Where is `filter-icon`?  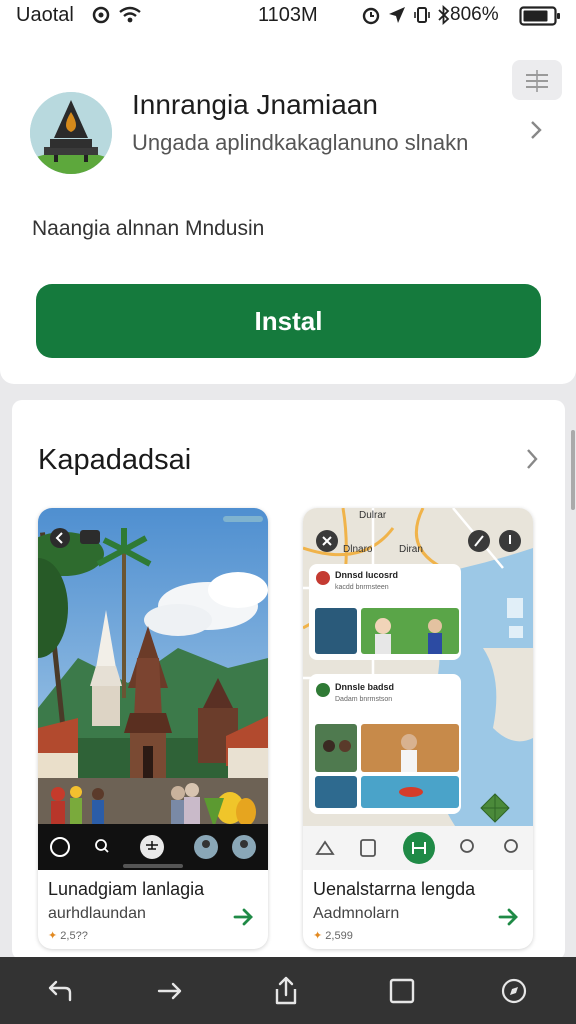
filter-icon is located at coordinates (537, 81).